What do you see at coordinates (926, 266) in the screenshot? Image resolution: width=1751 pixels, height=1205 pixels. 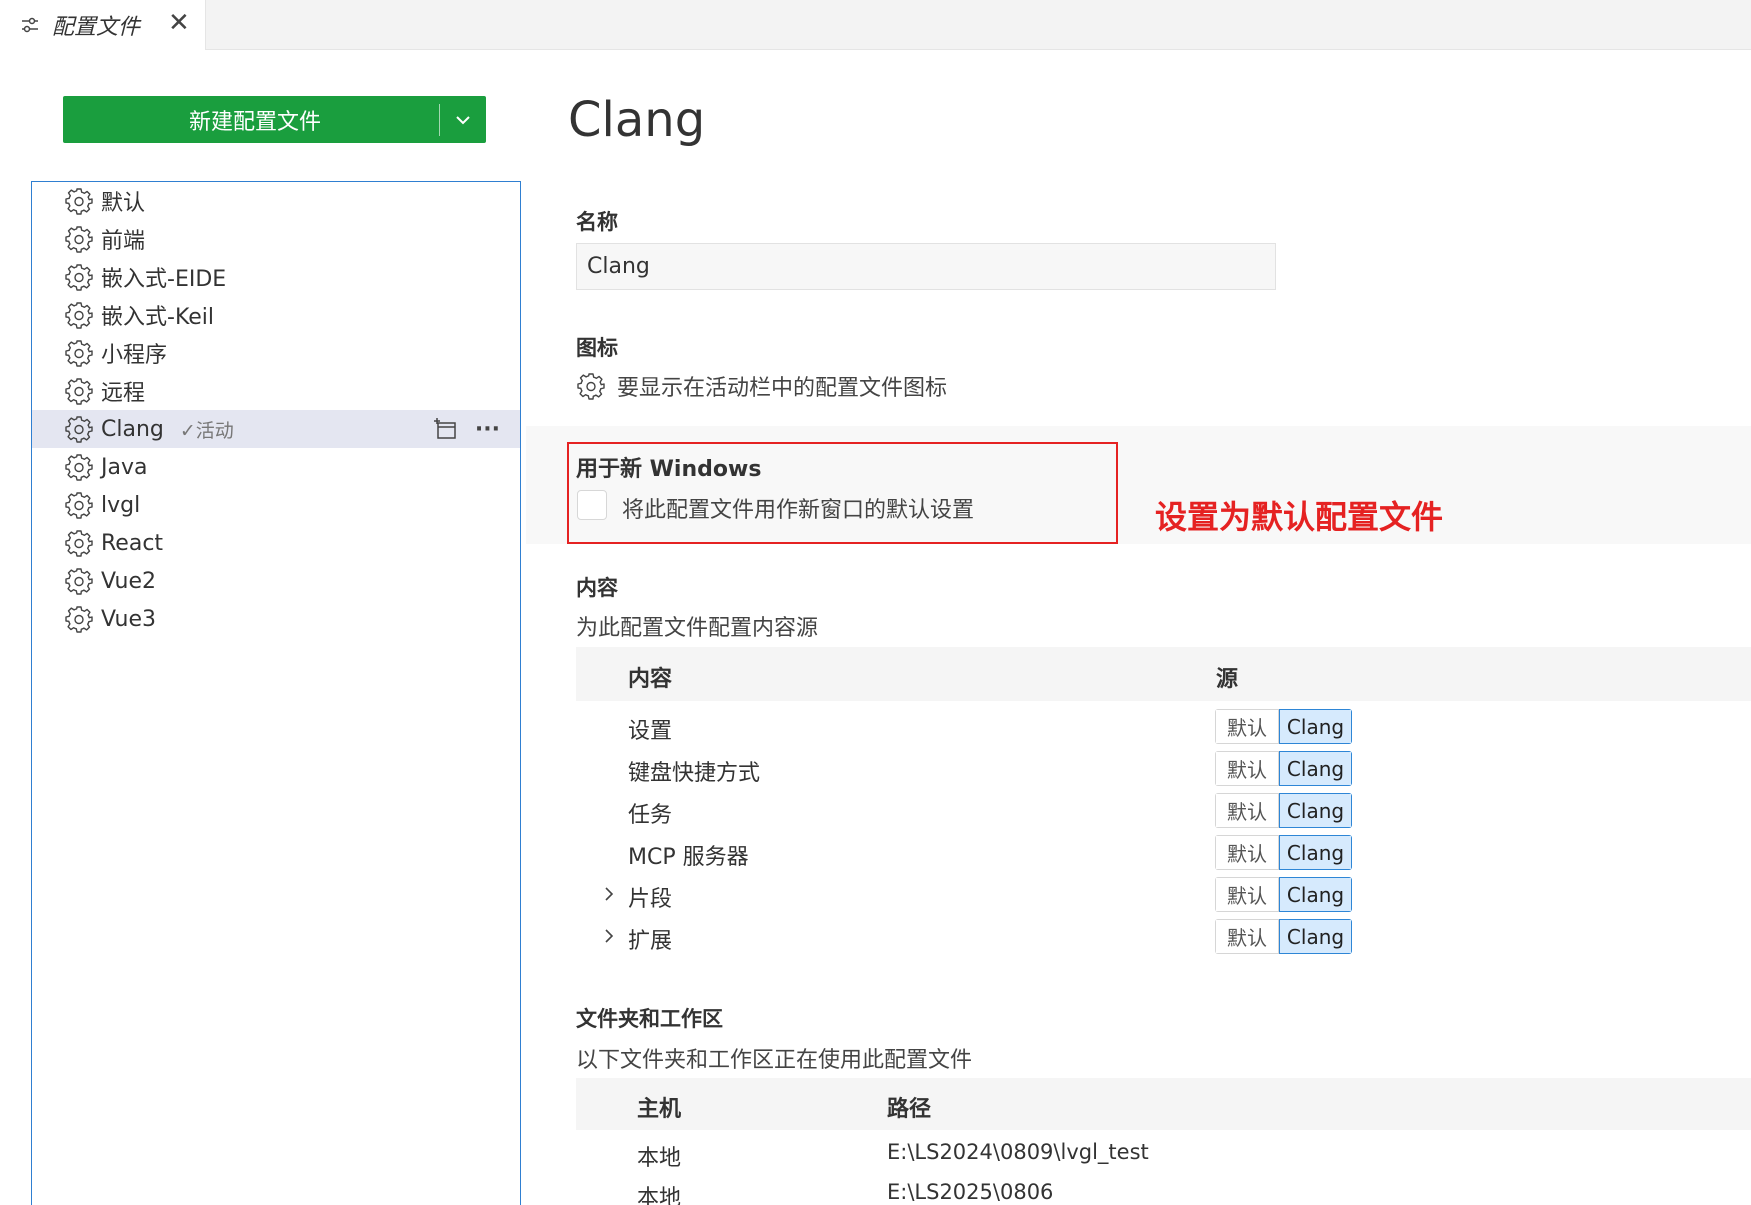 I see `name-field: Clang` at bounding box center [926, 266].